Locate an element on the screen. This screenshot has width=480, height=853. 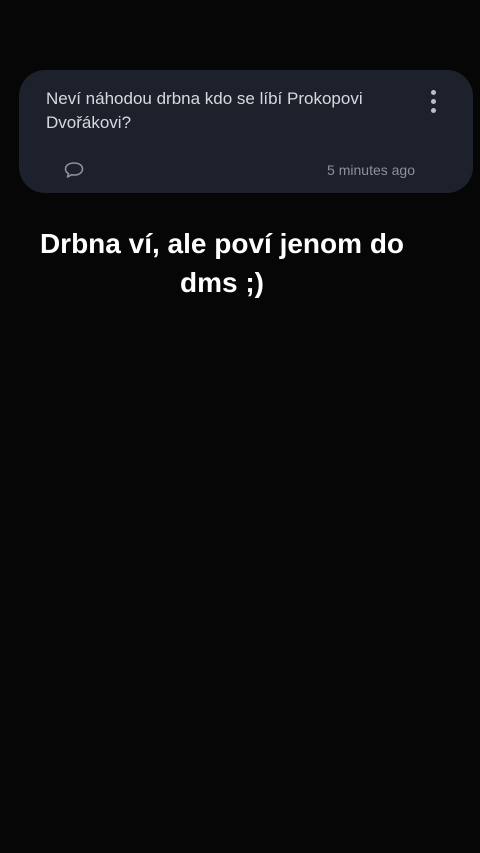
timestamp: 5 minutes ago is located at coordinates (371, 170).